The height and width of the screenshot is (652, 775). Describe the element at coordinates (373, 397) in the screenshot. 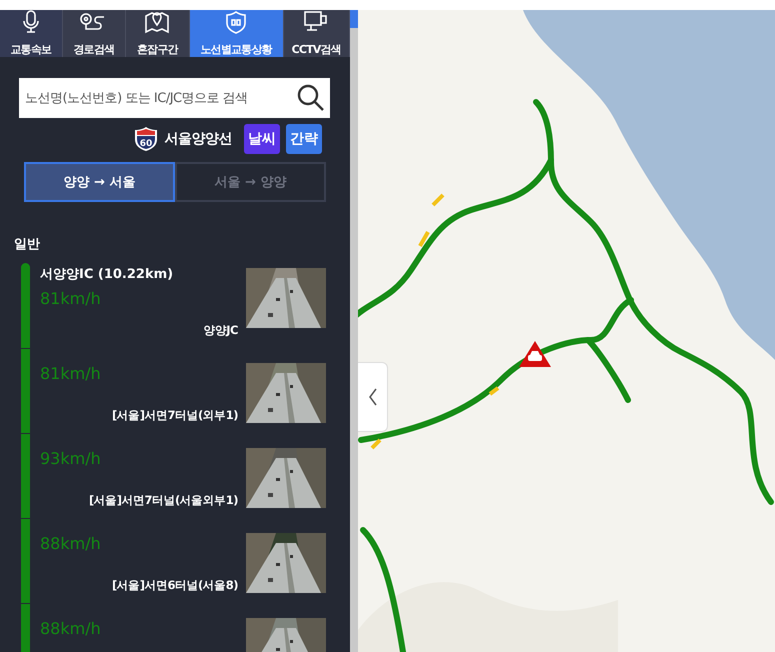

I see `chevron-left-icon` at that location.